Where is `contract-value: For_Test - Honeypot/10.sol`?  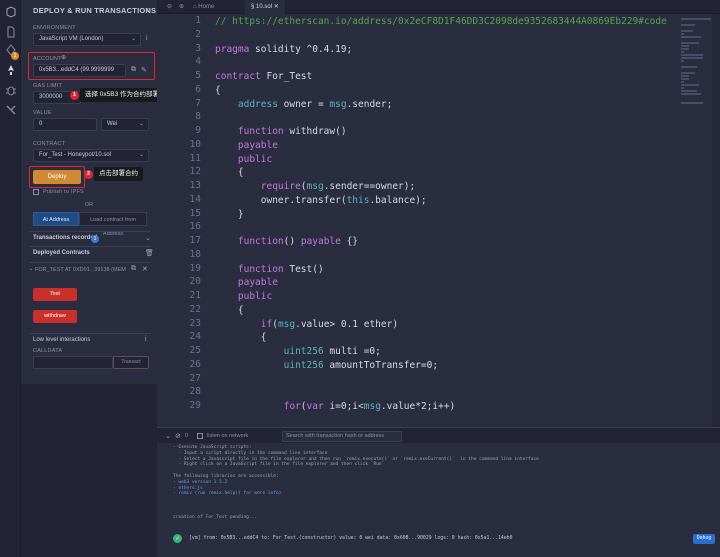 contract-value: For_Test - Honeypot/10.sol is located at coordinates (75, 155).